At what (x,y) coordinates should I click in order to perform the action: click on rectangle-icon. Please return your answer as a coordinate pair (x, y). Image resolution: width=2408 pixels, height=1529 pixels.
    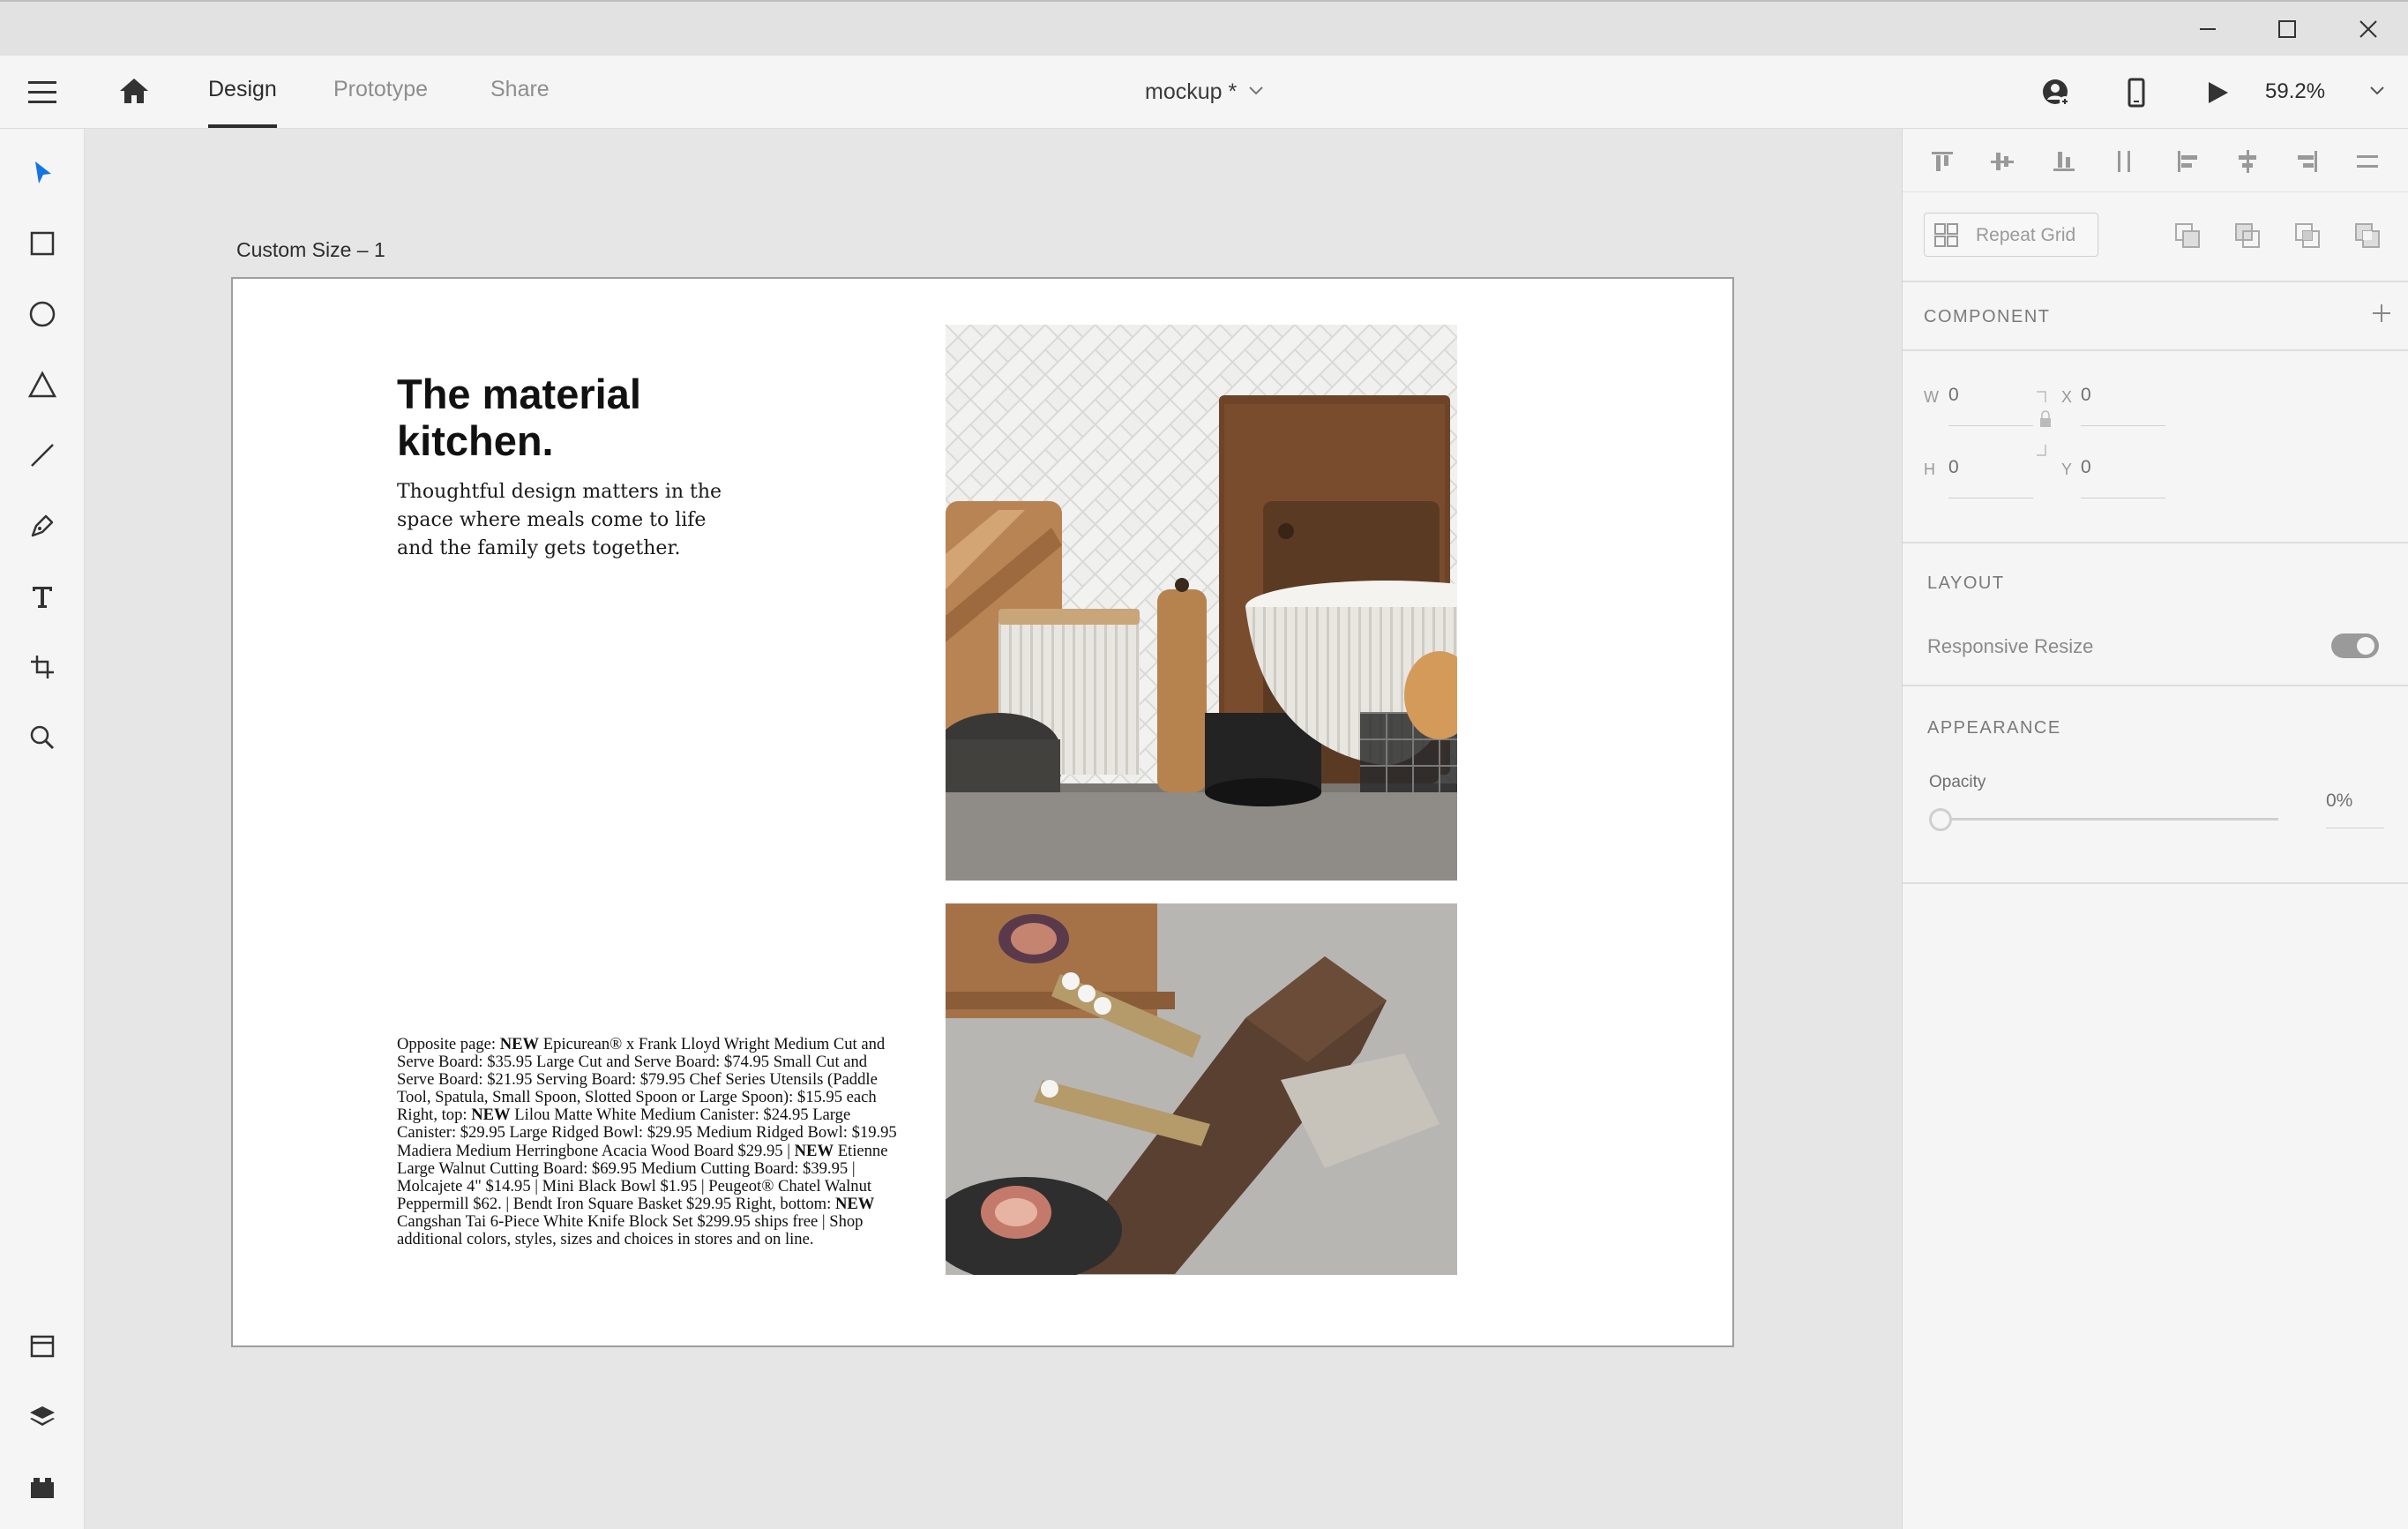
    Looking at the image, I should click on (42, 243).